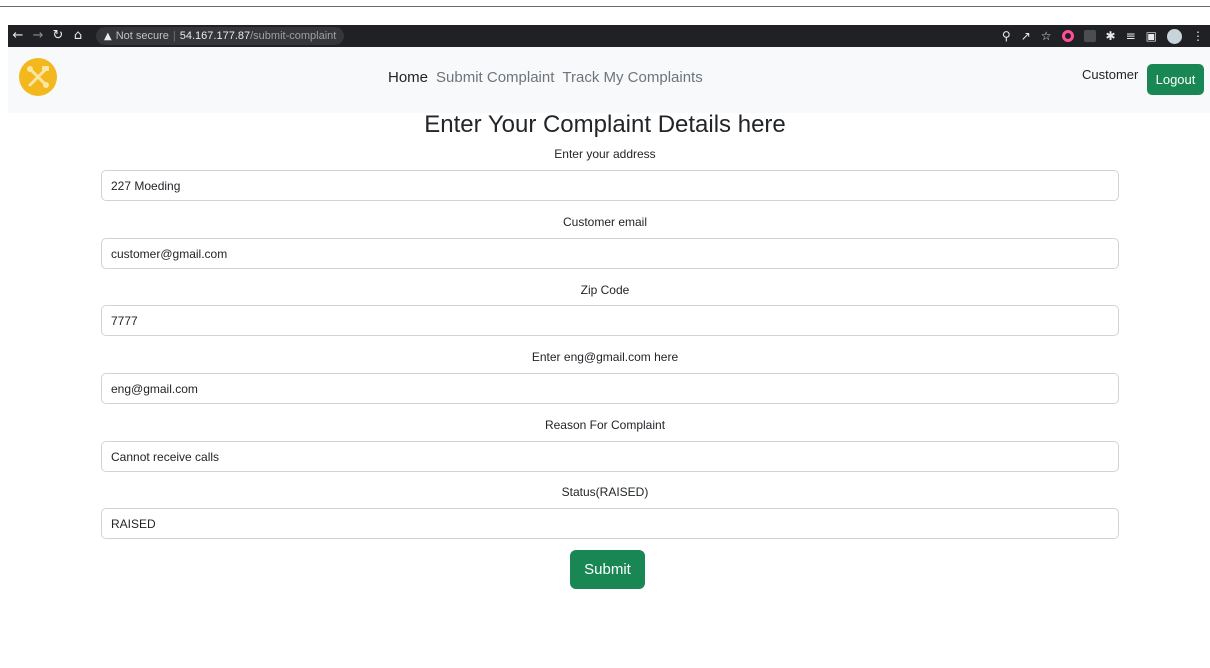 The height and width of the screenshot is (668, 1210). I want to click on zip-code-input: 7777, so click(610, 320).